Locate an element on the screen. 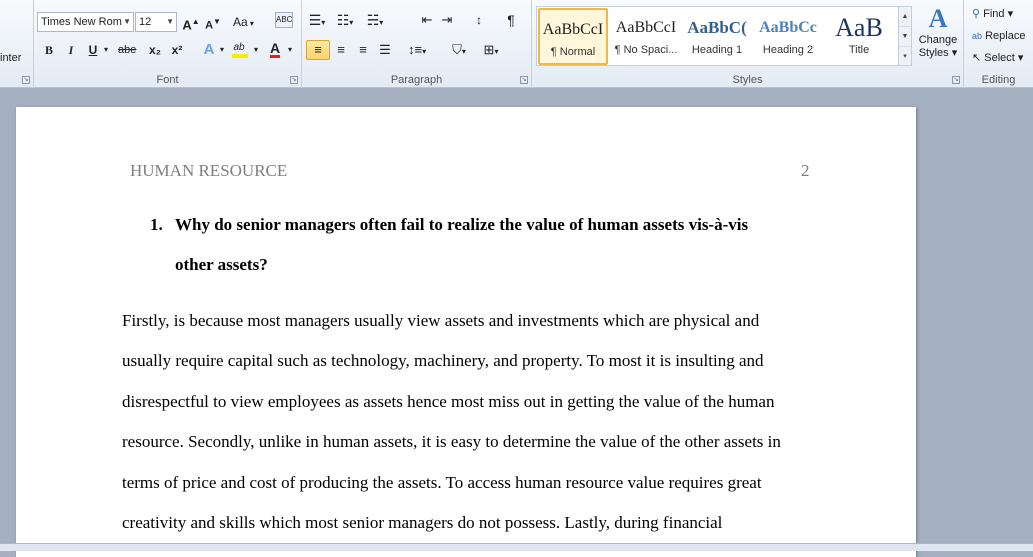 This screenshot has width=1033, height=557. change-styles-label: Change is located at coordinates (938, 40).